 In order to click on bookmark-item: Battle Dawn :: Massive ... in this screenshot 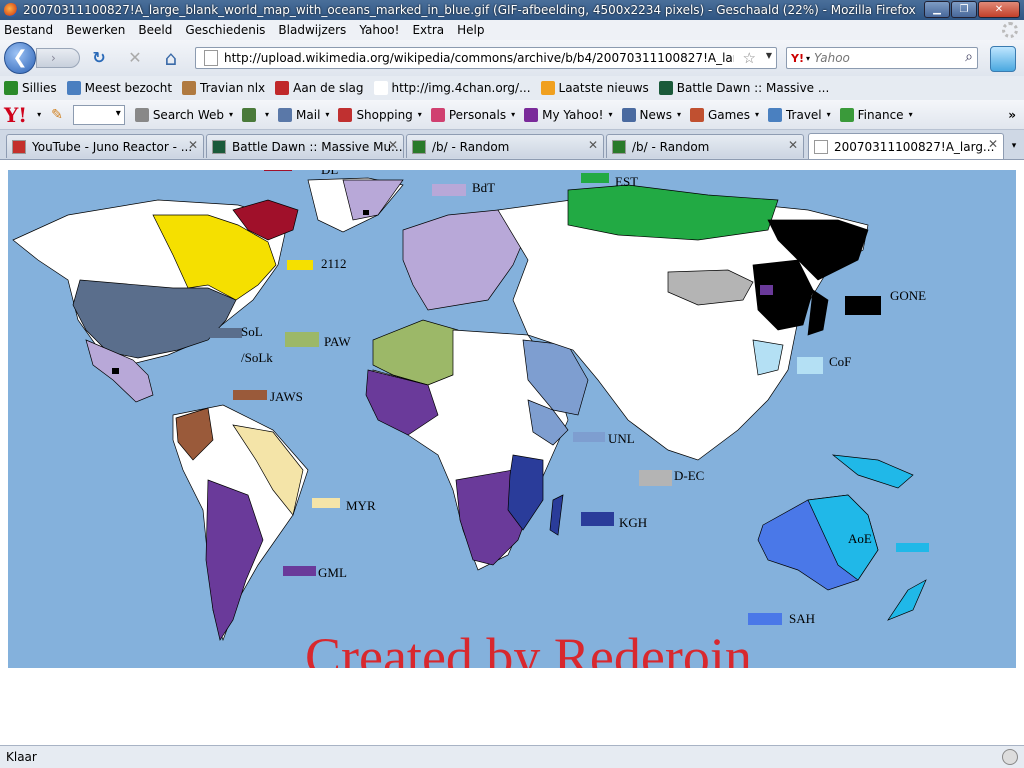, I will do `click(743, 88)`.